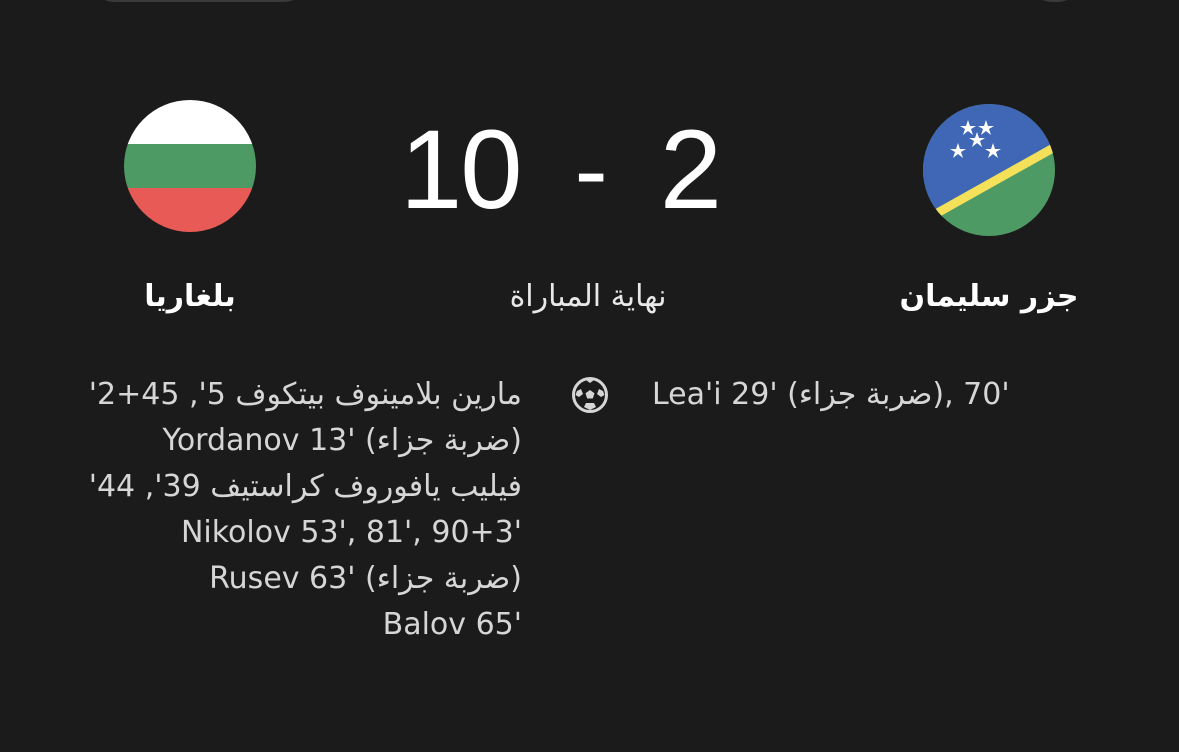 This screenshot has width=1179, height=752. I want to click on away-team-name: جزر سليمان, so click(989, 297).